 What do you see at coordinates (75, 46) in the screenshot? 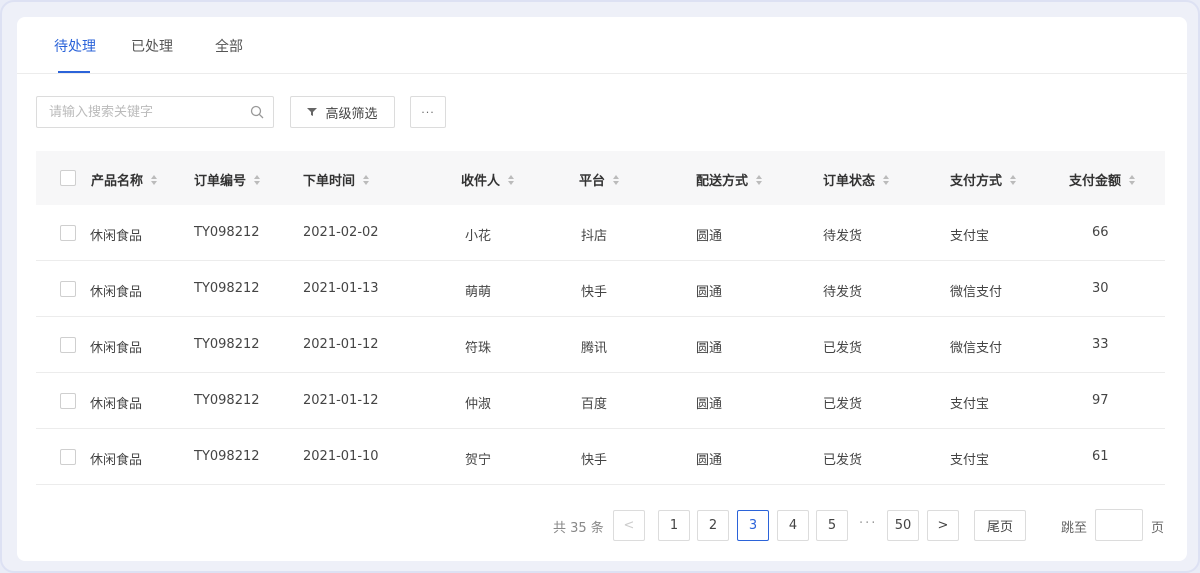
I see `tab-pending: 待处理` at bounding box center [75, 46].